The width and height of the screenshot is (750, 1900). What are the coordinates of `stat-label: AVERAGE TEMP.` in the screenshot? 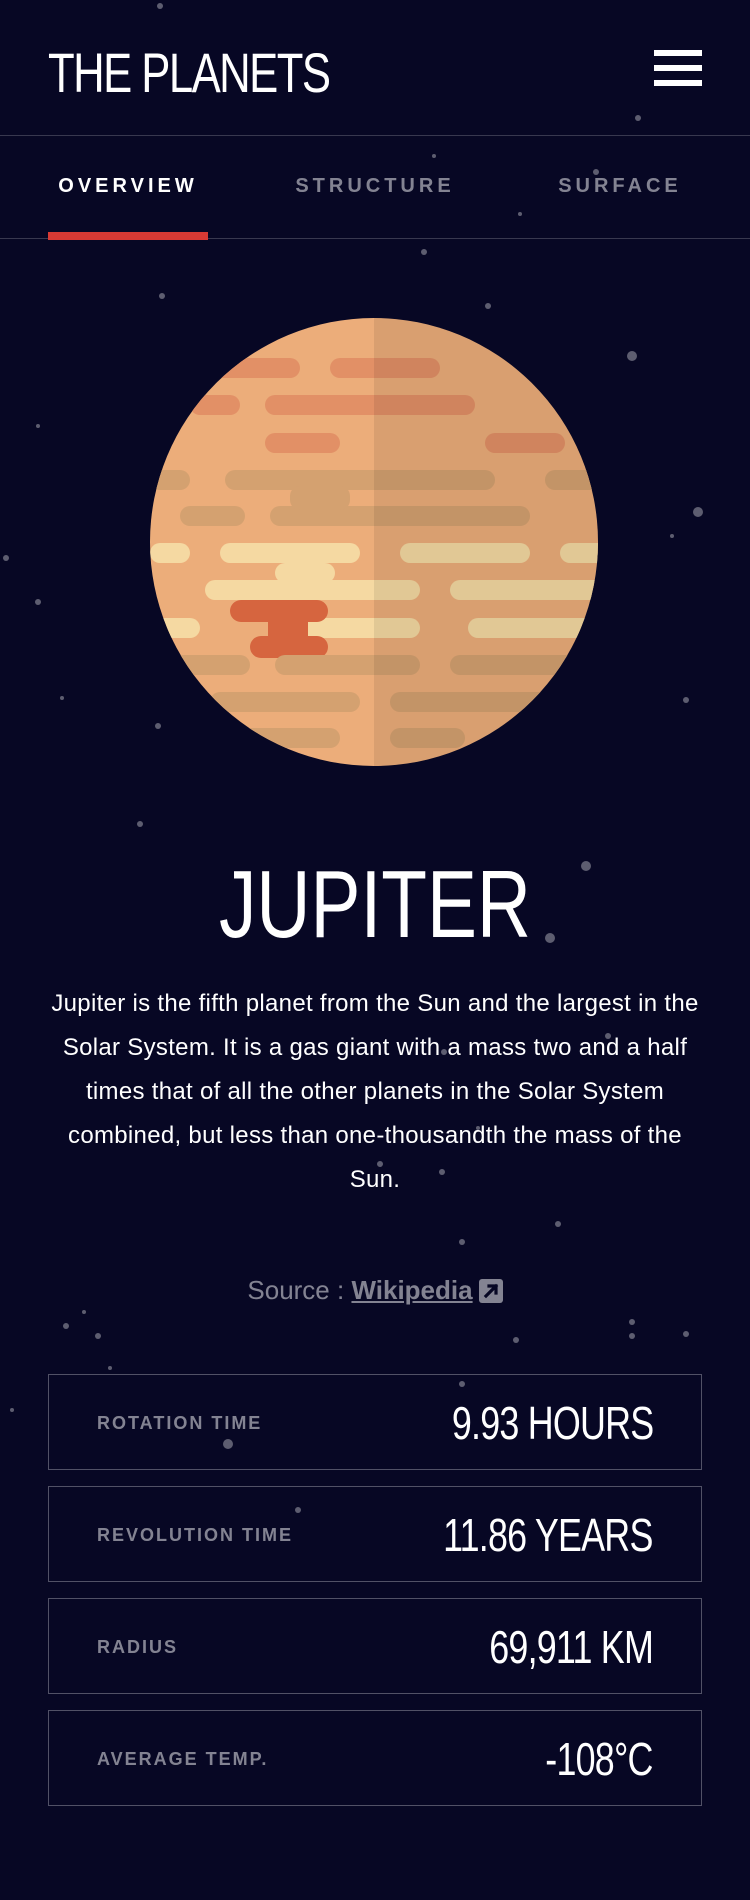 It's located at (183, 1759).